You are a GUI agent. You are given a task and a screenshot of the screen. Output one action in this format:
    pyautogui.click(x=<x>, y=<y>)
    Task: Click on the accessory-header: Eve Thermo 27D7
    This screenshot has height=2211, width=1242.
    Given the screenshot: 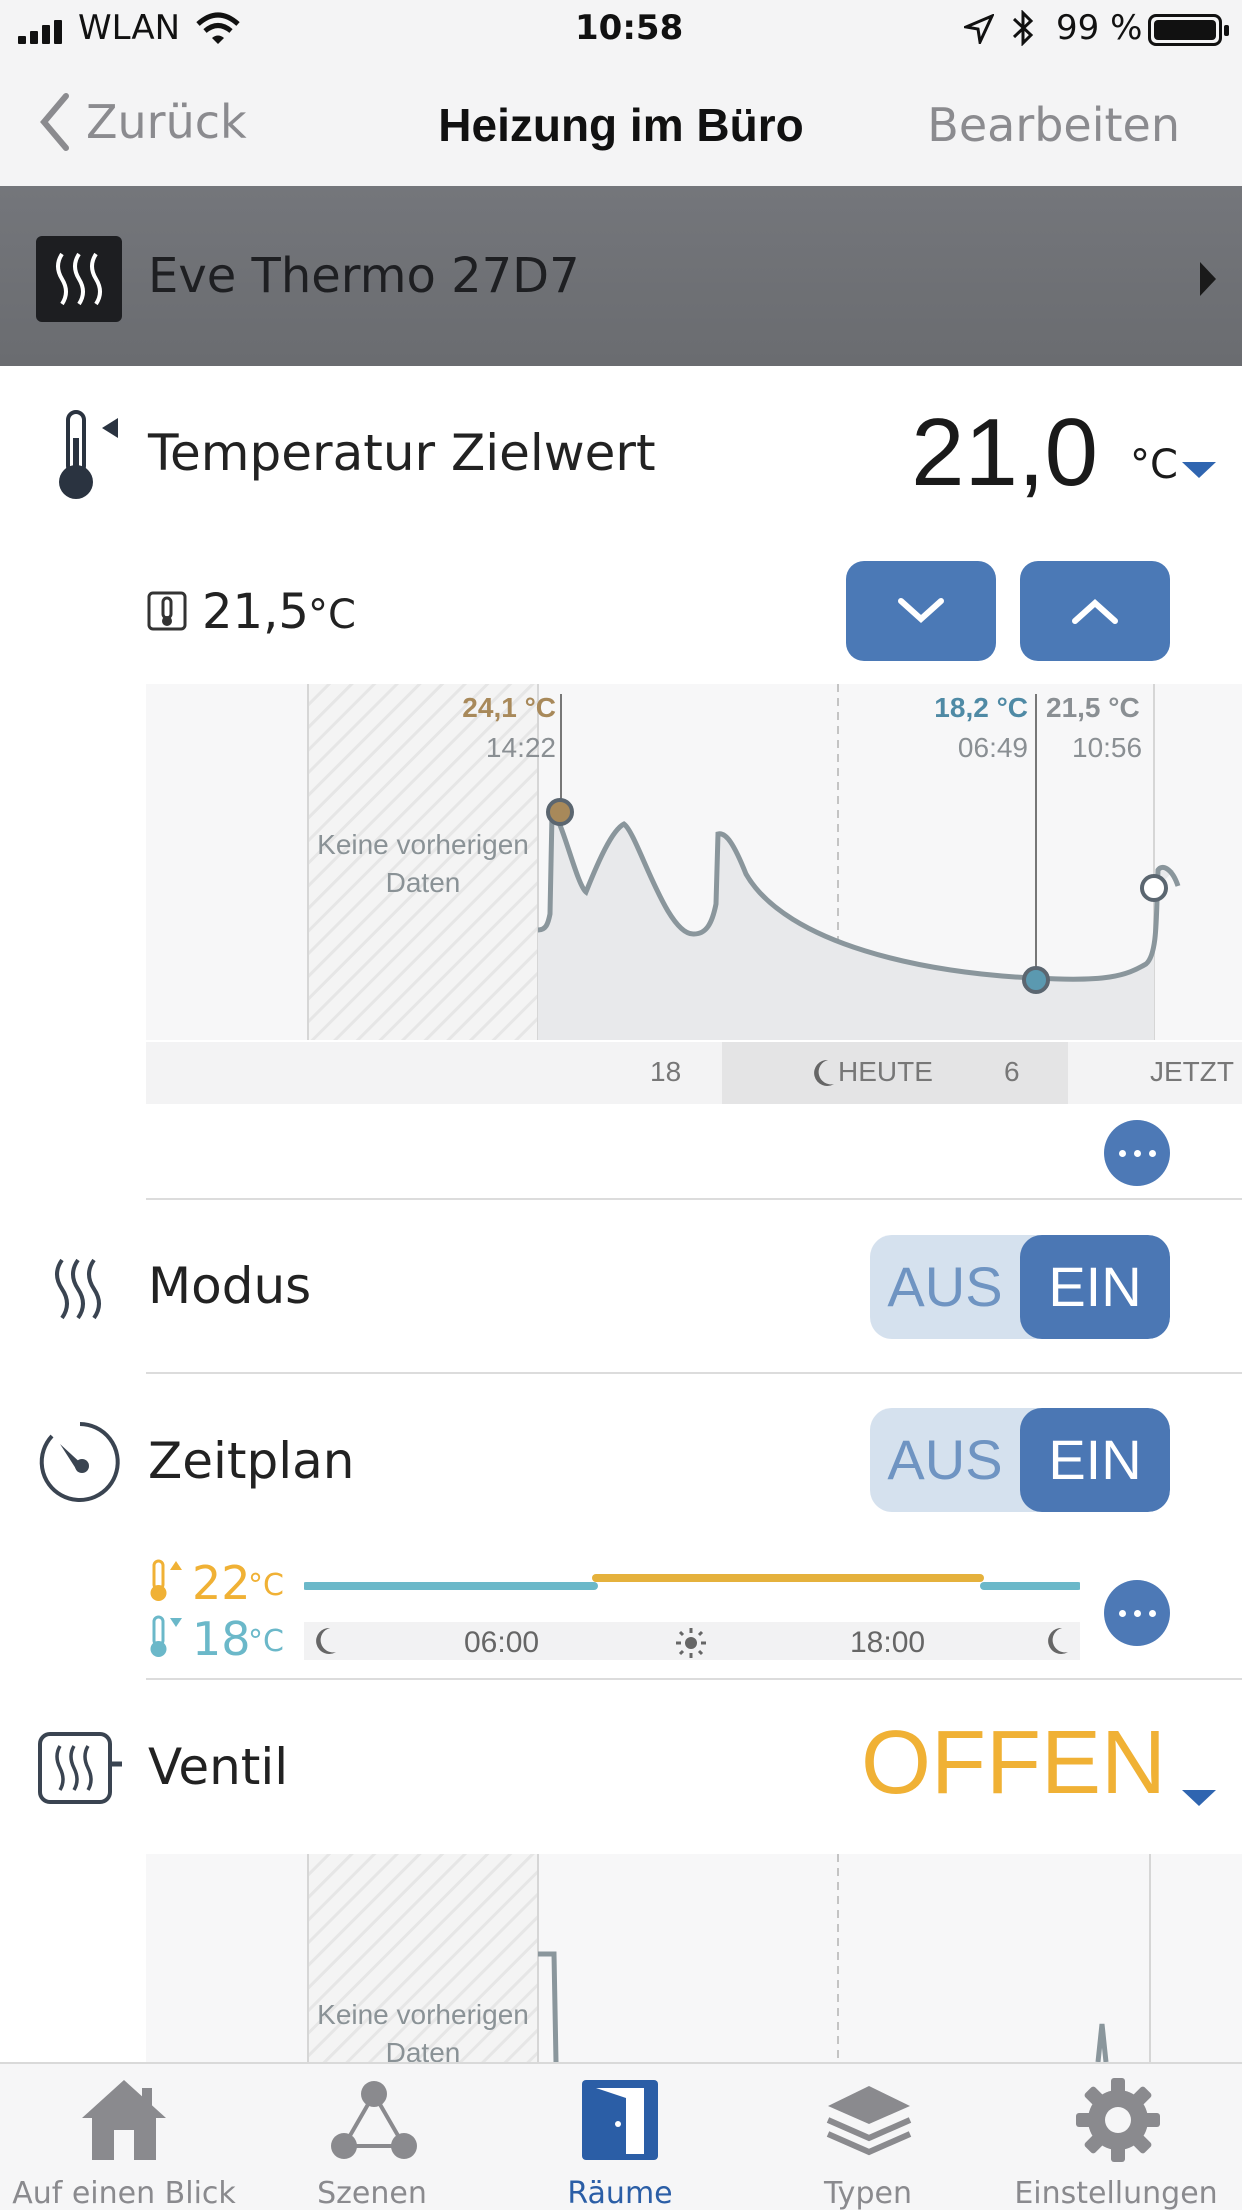 What is the action you would take?
    pyautogui.click(x=621, y=276)
    